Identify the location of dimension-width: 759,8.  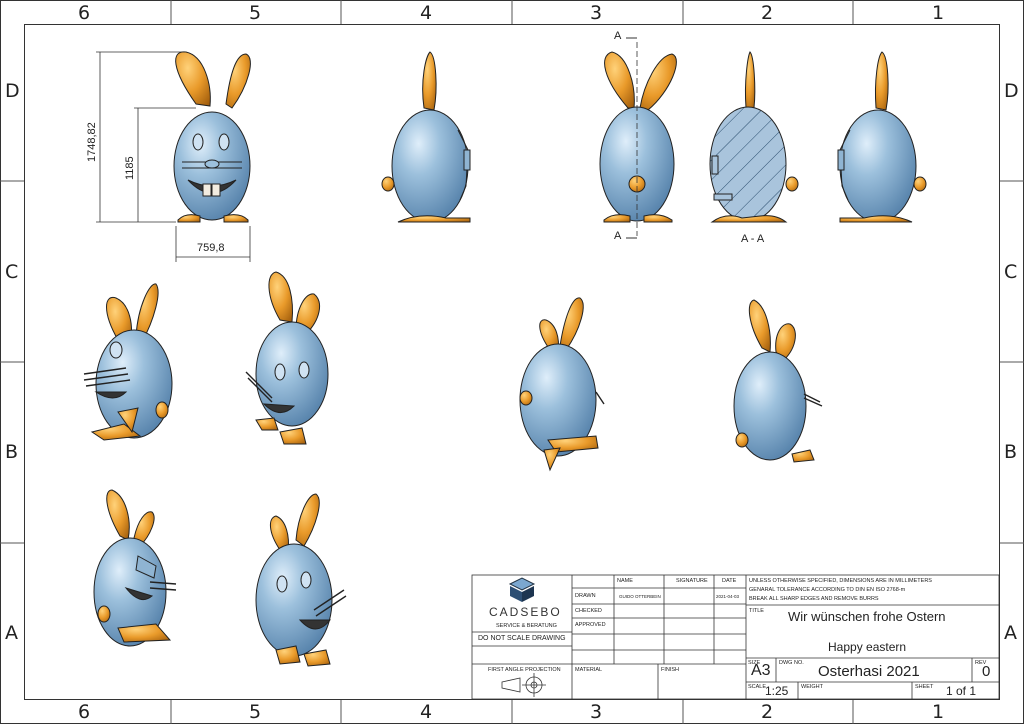
(211, 248).